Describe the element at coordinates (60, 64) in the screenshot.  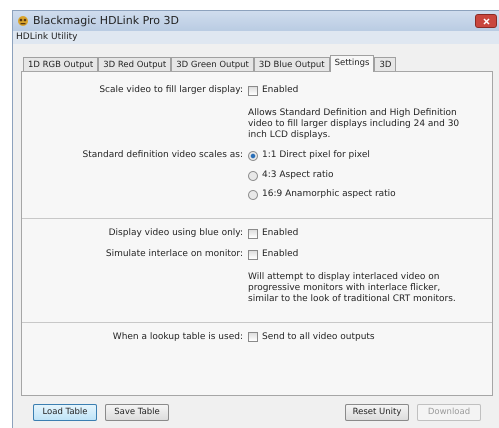
I see `tab: 1D RGB Output` at that location.